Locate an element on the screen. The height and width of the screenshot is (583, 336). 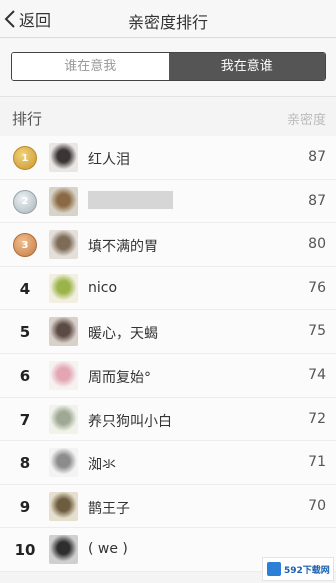
rank-number: 9 is located at coordinates (25, 506).